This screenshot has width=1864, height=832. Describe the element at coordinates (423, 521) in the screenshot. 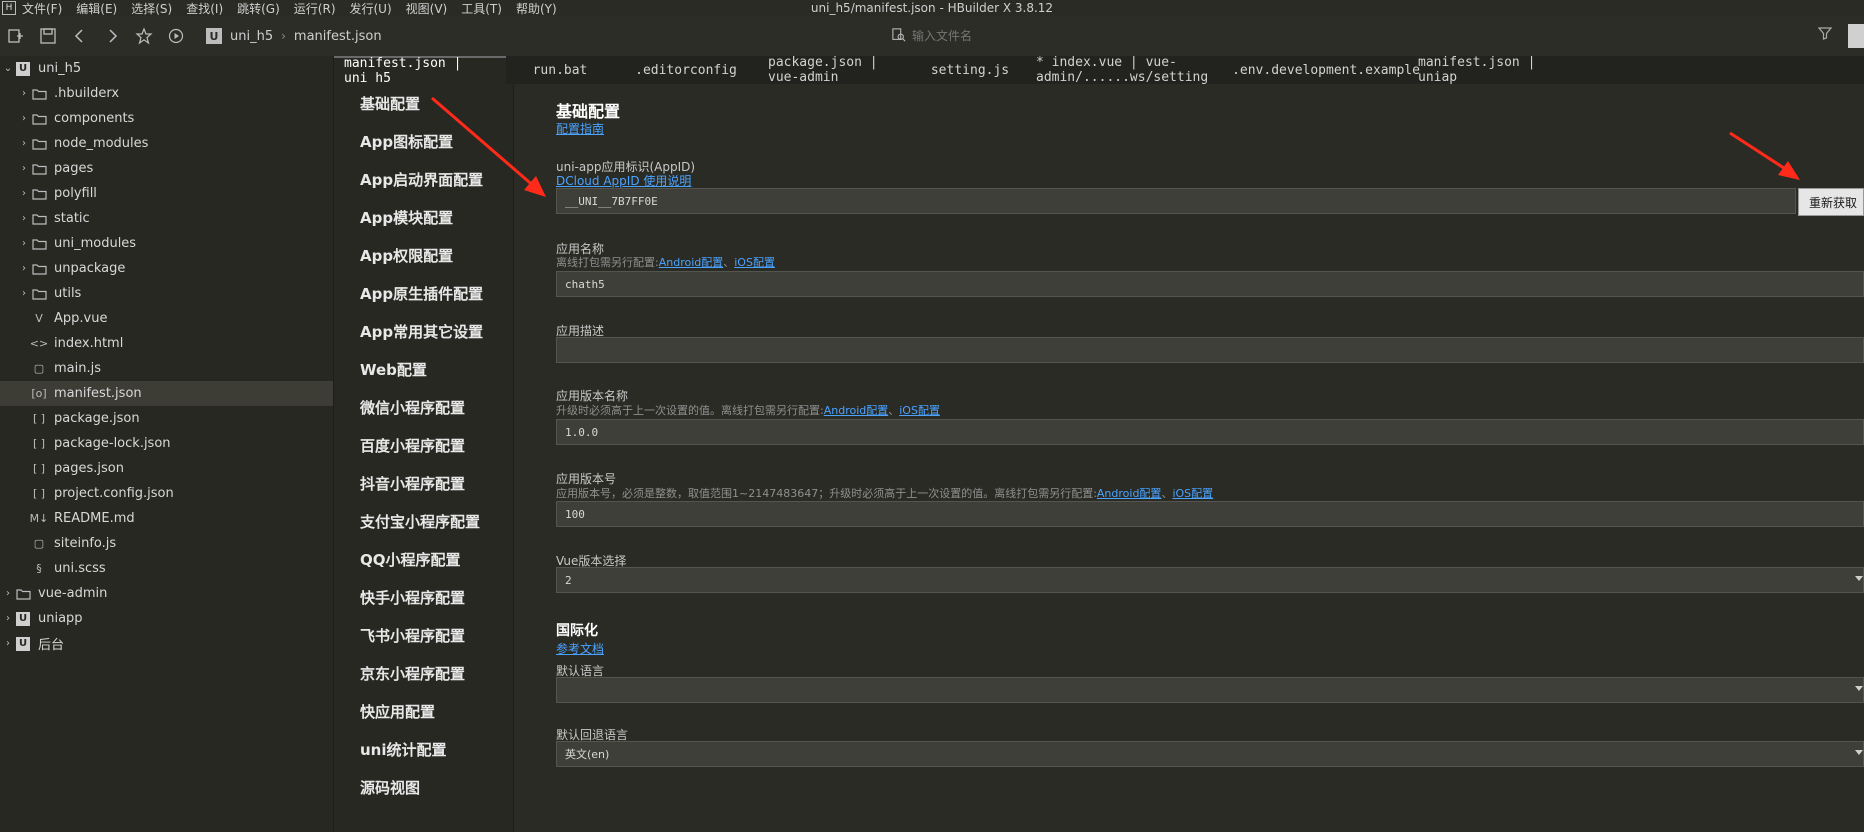

I see `settings-nav-item-11: 支付宝小程序配置` at that location.